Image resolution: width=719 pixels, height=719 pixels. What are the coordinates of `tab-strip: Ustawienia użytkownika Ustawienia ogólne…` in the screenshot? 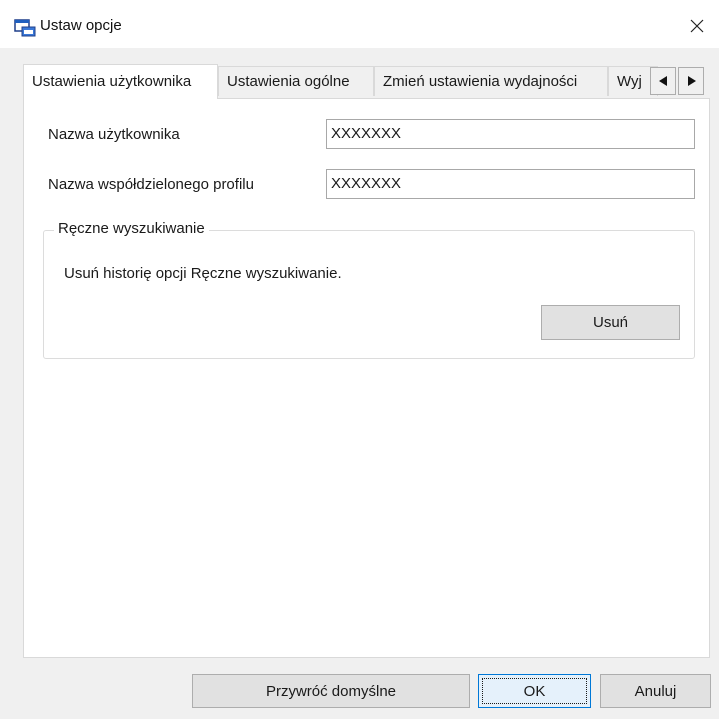 It's located at (359, 81).